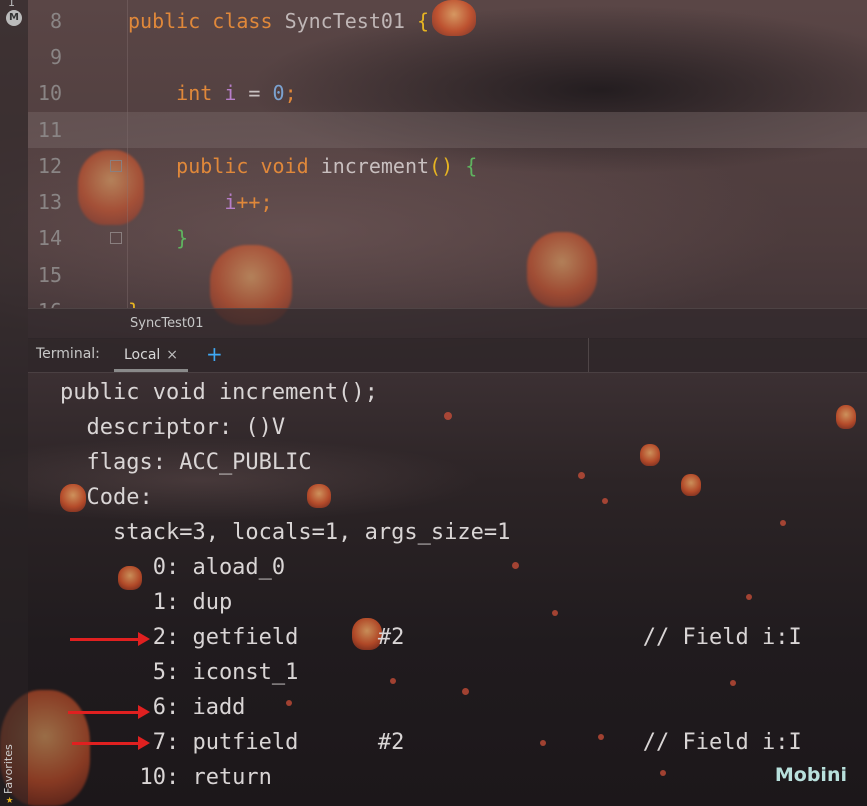 Image resolution: width=867 pixels, height=806 pixels. What do you see at coordinates (49, 202) in the screenshot?
I see `line-number: 13` at bounding box center [49, 202].